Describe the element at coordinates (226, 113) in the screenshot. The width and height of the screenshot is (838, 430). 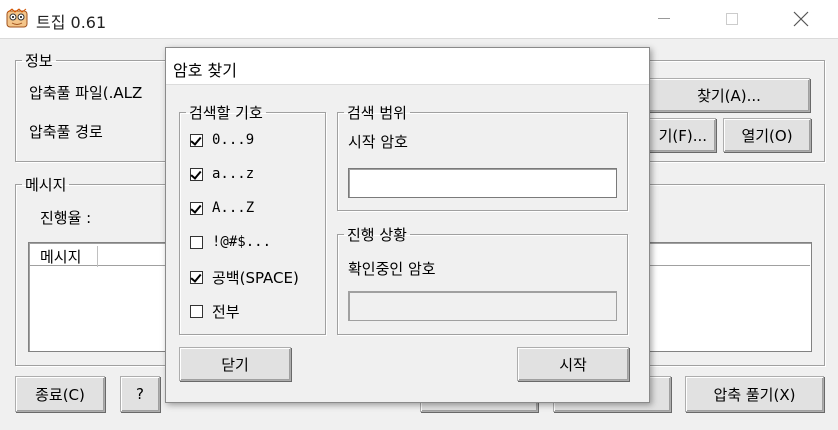
I see `symbols-group-legend: 검색할 기호` at that location.